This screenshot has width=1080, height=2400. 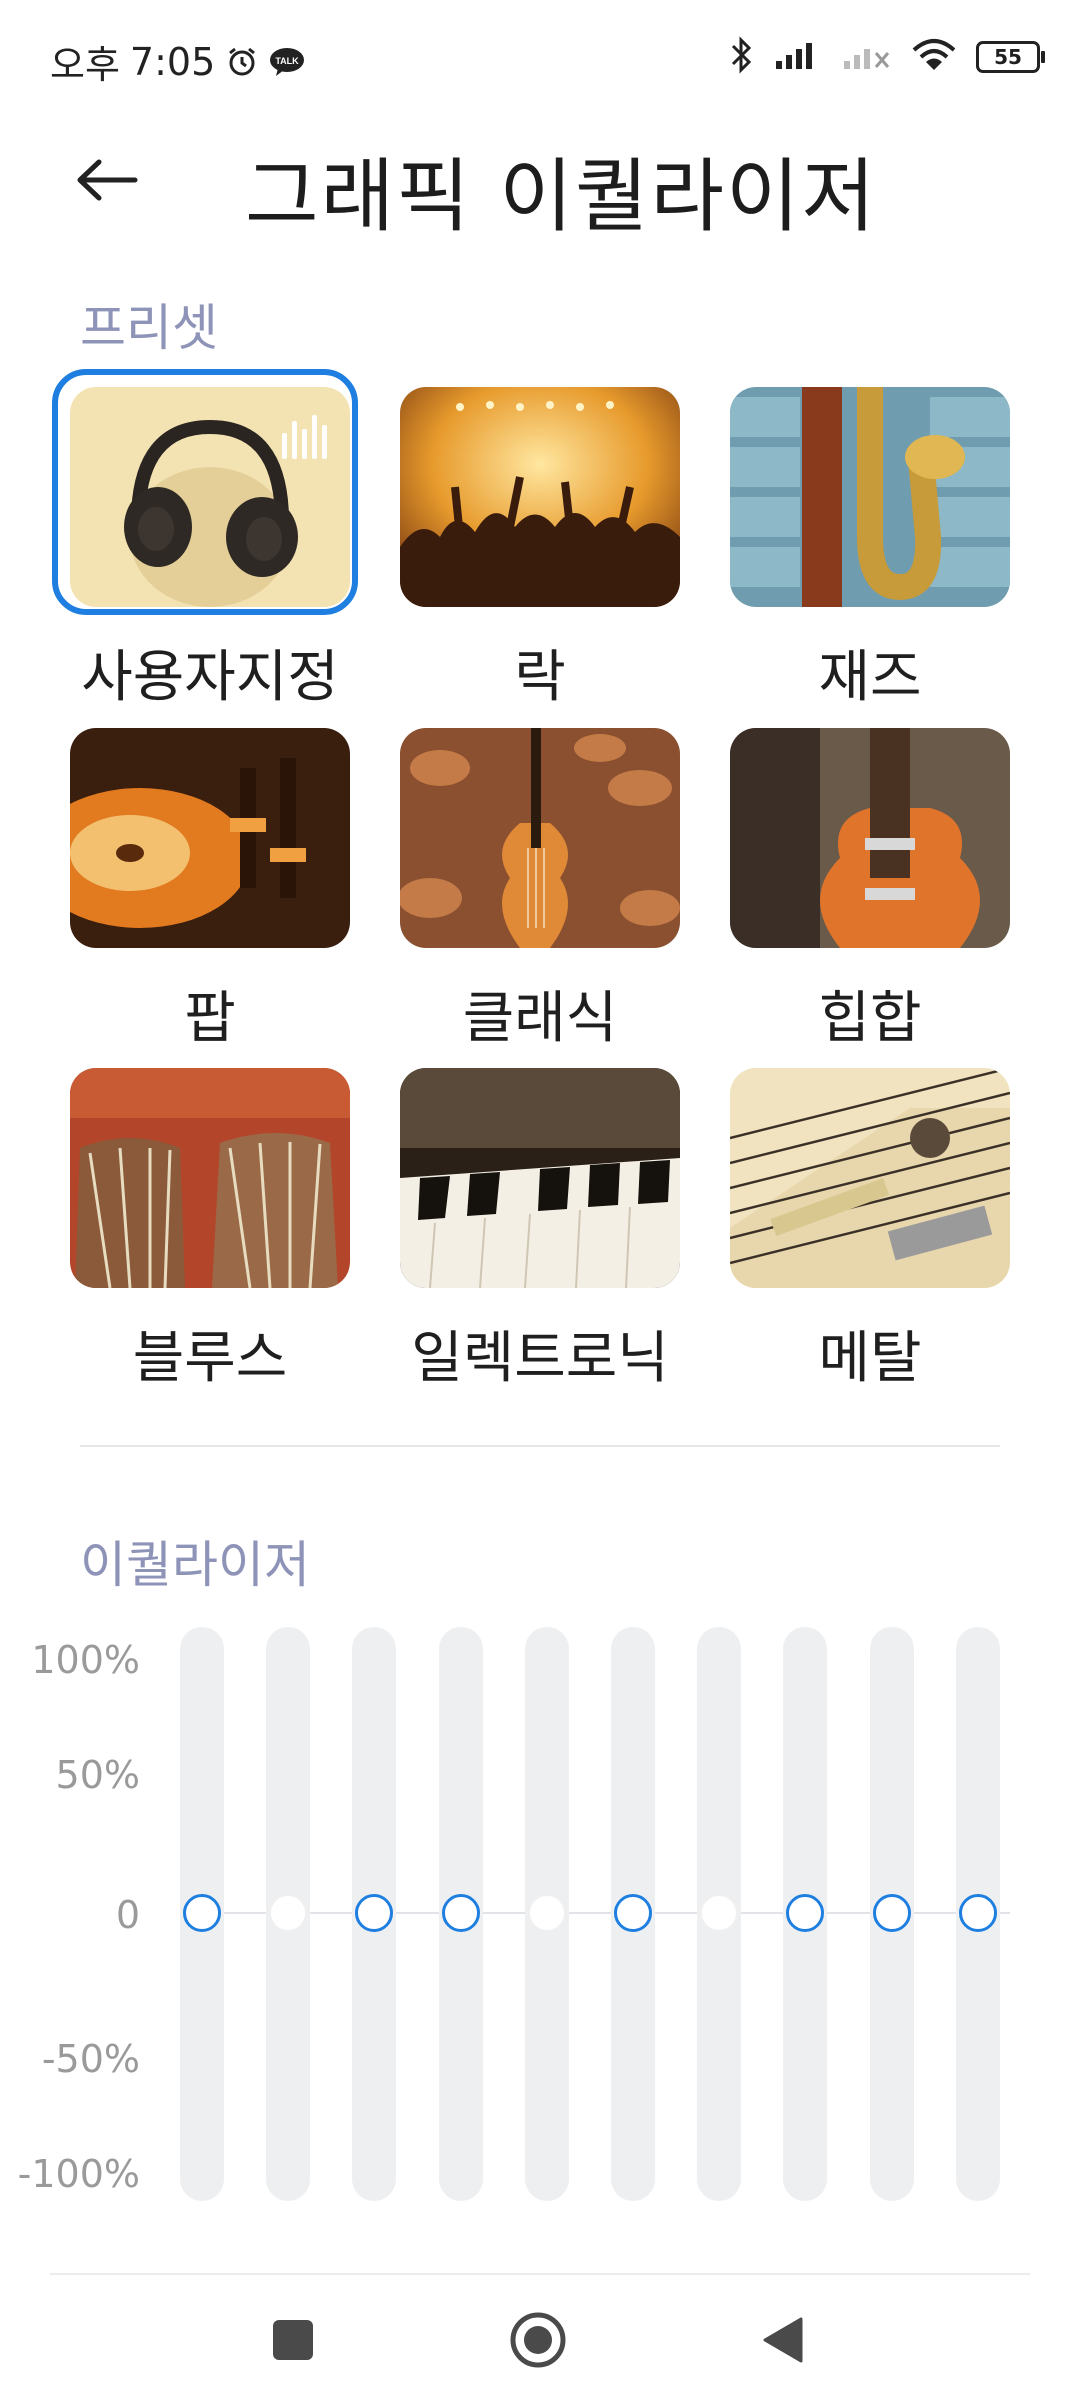 I want to click on drums-image, so click(x=210, y=1178).